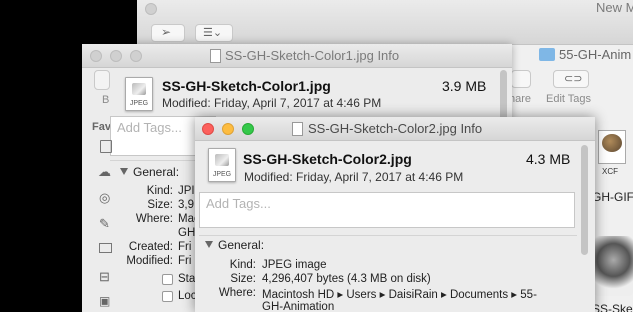 Image resolution: width=633 pixels, height=312 pixels. What do you see at coordinates (584, 200) in the screenshot?
I see `info2-scrollbar` at bounding box center [584, 200].